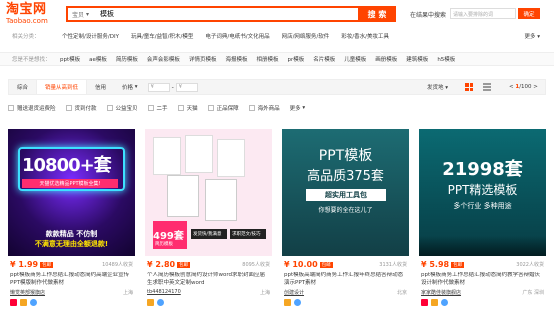 The width and height of the screenshot is (554, 330). Describe the element at coordinates (236, 59) in the screenshot. I see `you-want-item: 海报模板` at that location.